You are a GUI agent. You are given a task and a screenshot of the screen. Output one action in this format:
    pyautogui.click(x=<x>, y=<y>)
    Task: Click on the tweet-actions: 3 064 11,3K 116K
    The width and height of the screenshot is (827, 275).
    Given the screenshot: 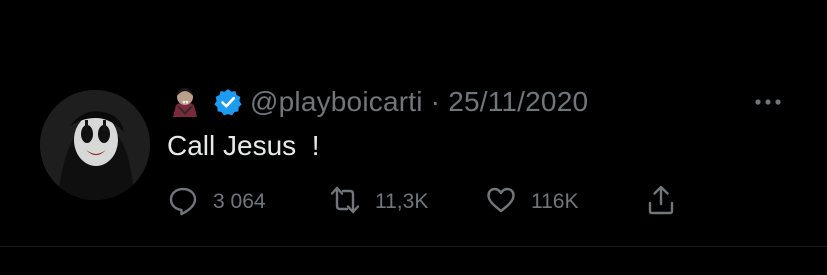 What is the action you would take?
    pyautogui.click(x=427, y=202)
    